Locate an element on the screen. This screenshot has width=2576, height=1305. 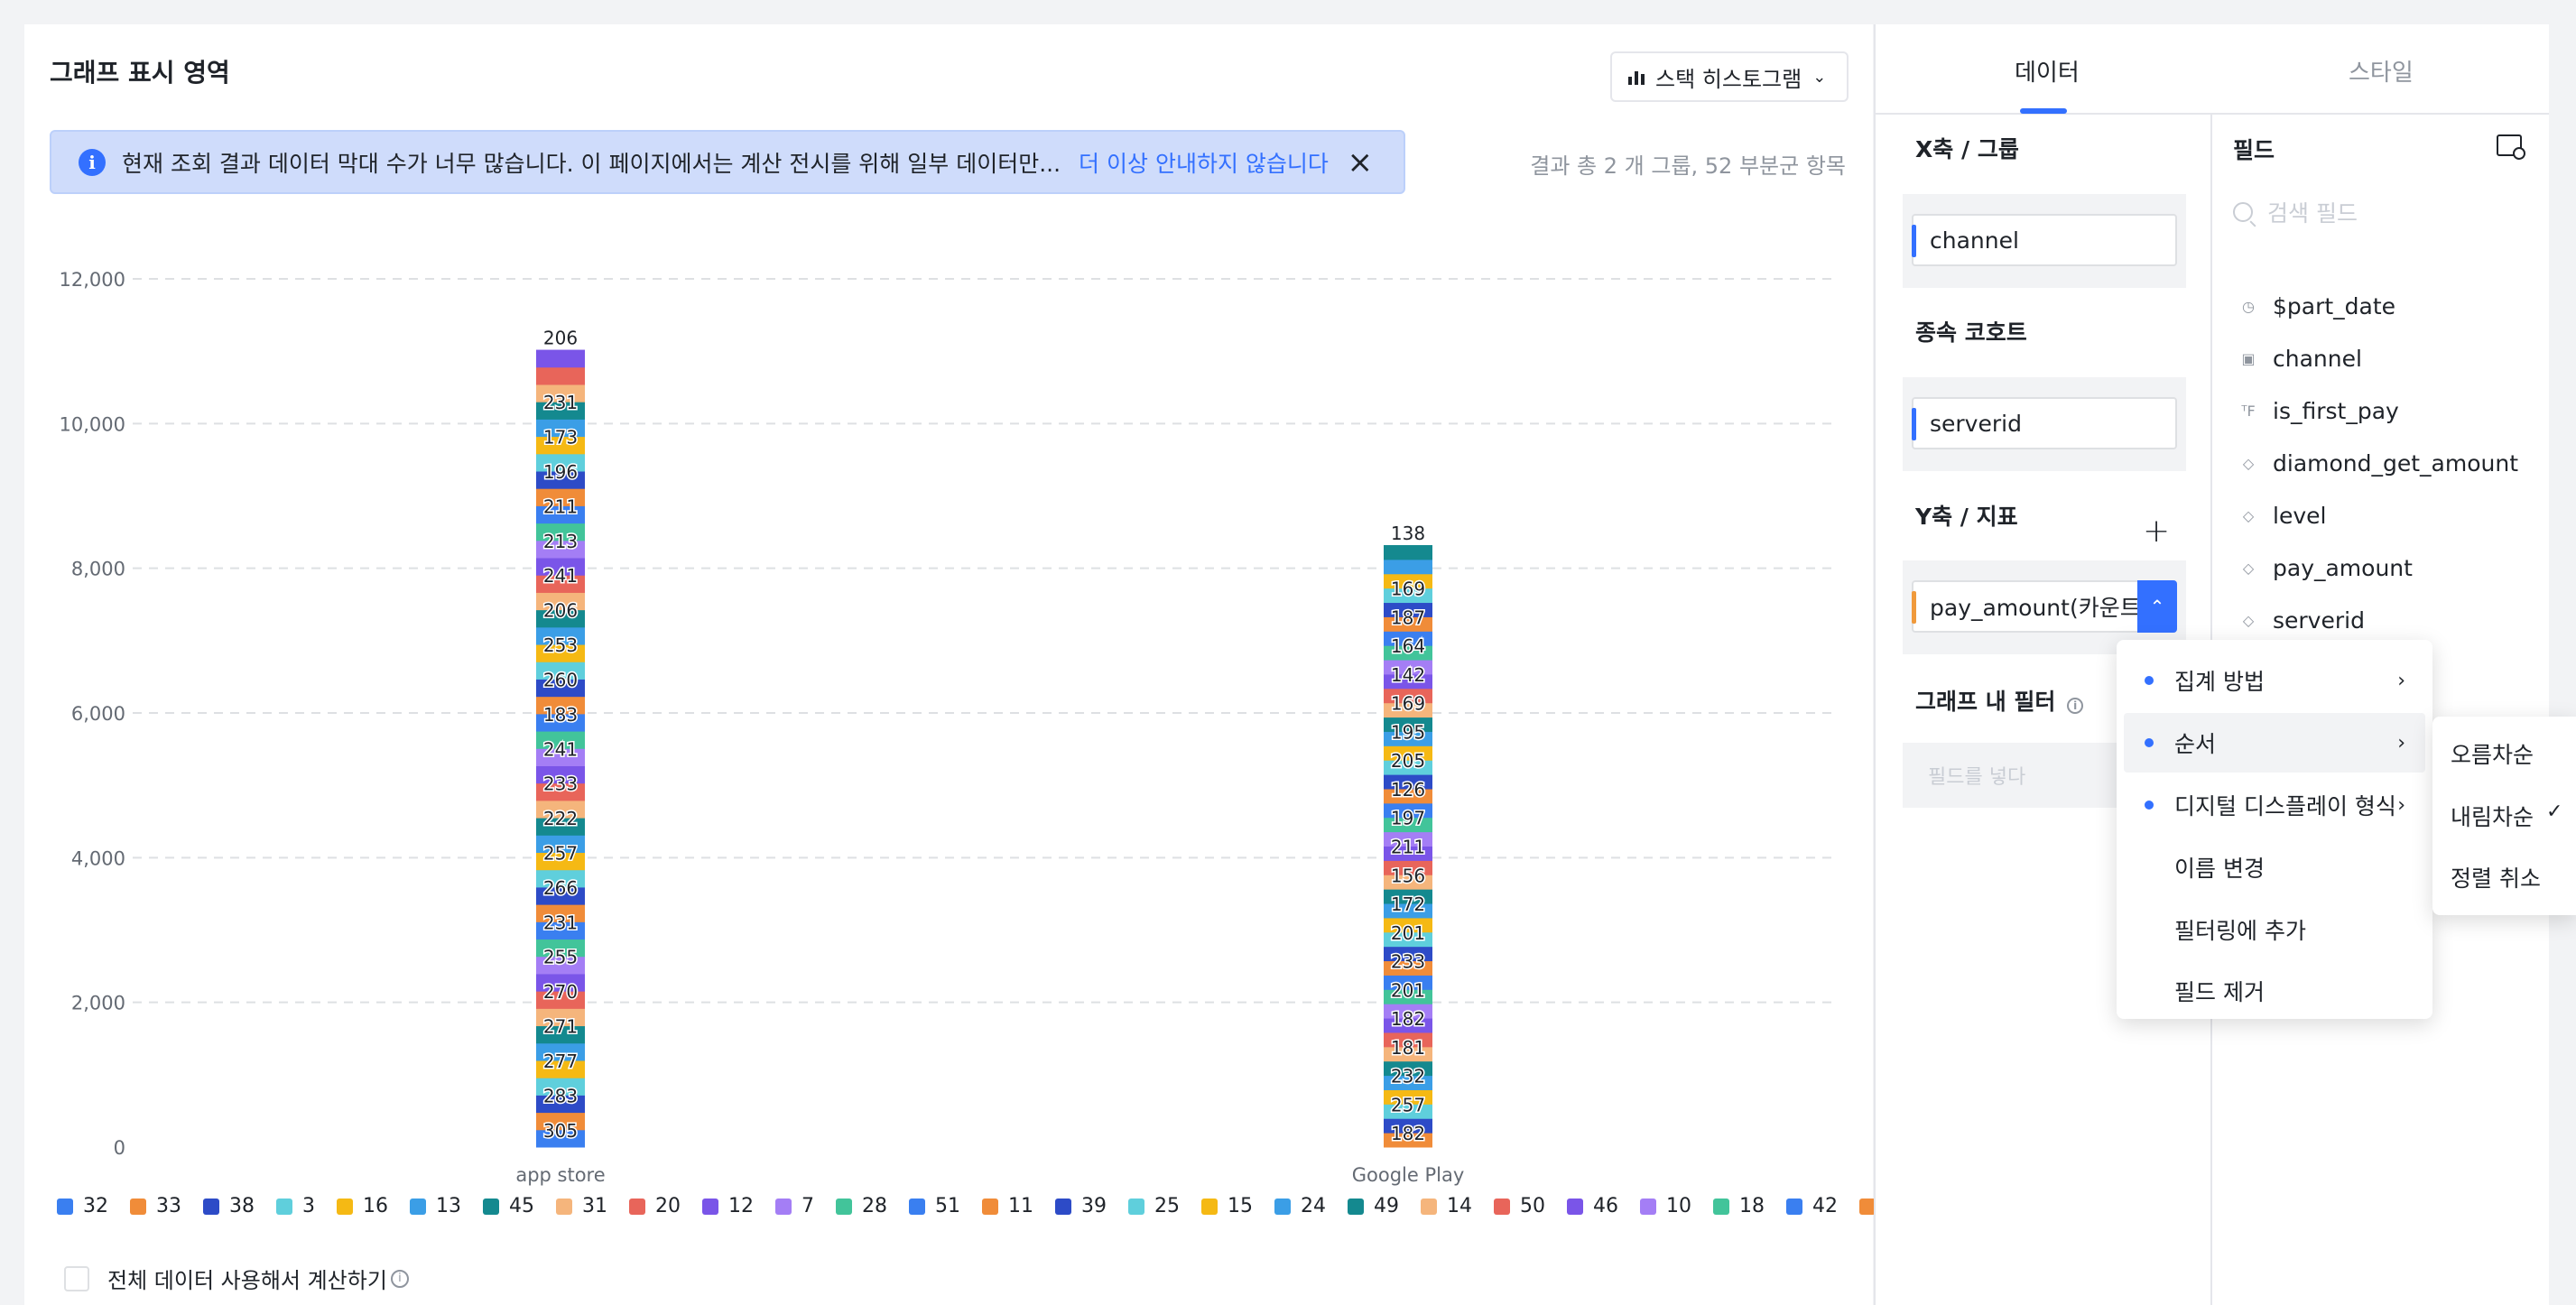
menu-item-label: 순서 is located at coordinates (2195, 744).